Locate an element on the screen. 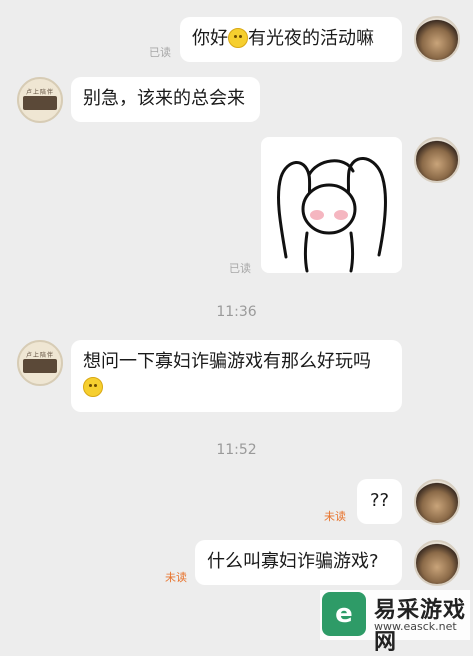 The height and width of the screenshot is (656, 473). message-text: 你好 is located at coordinates (210, 38).